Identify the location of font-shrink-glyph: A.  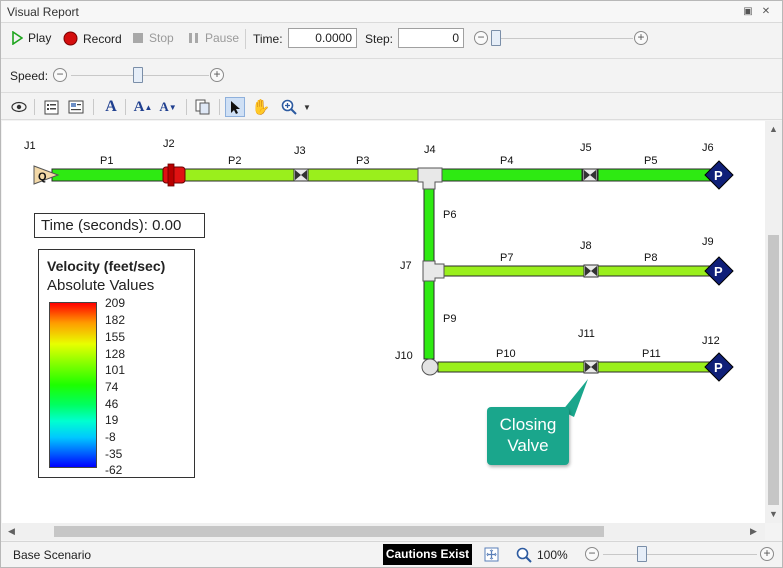
(164, 106).